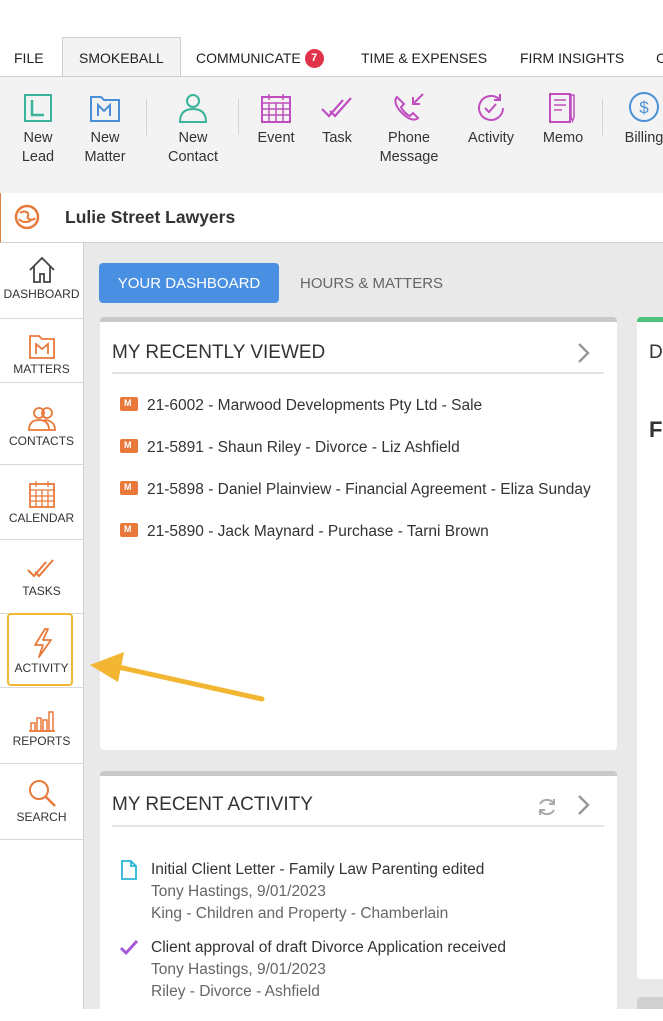 This screenshot has width=663, height=1021. Describe the element at coordinates (150, 217) in the screenshot. I see `firm-name: Lulie Street Lawyers` at that location.